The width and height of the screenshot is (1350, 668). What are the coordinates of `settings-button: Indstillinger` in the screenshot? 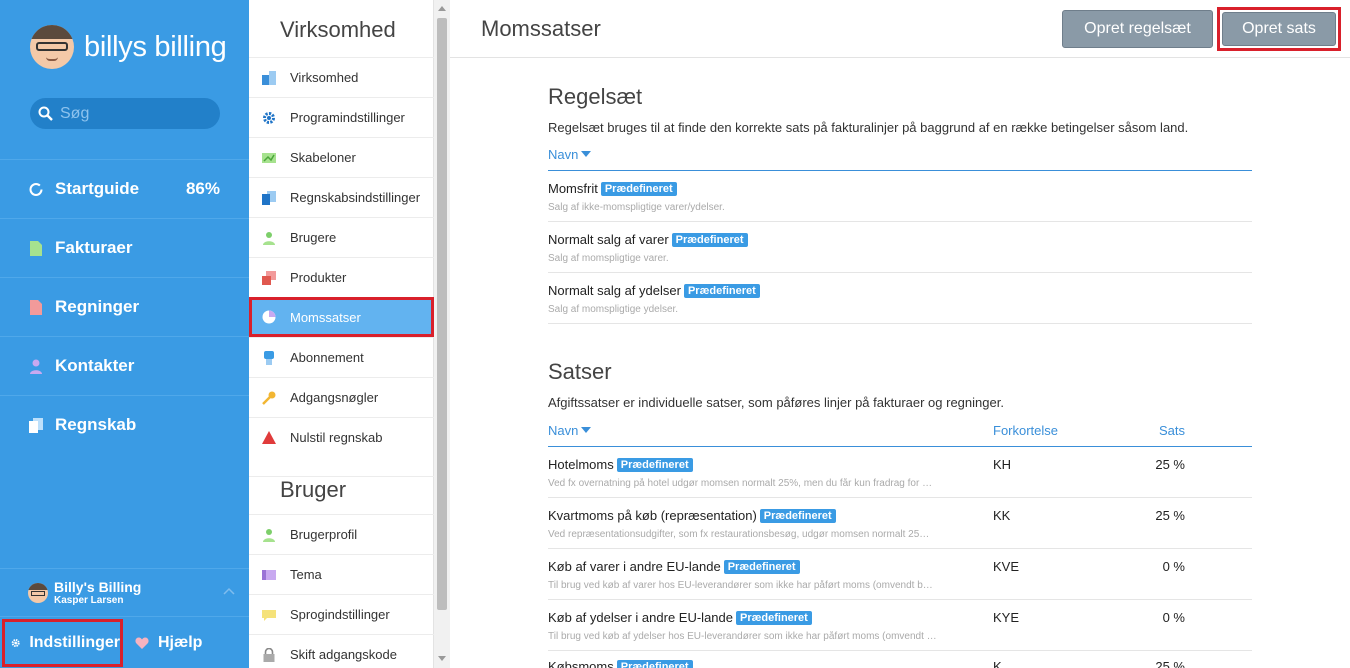 It's located at (62, 643).